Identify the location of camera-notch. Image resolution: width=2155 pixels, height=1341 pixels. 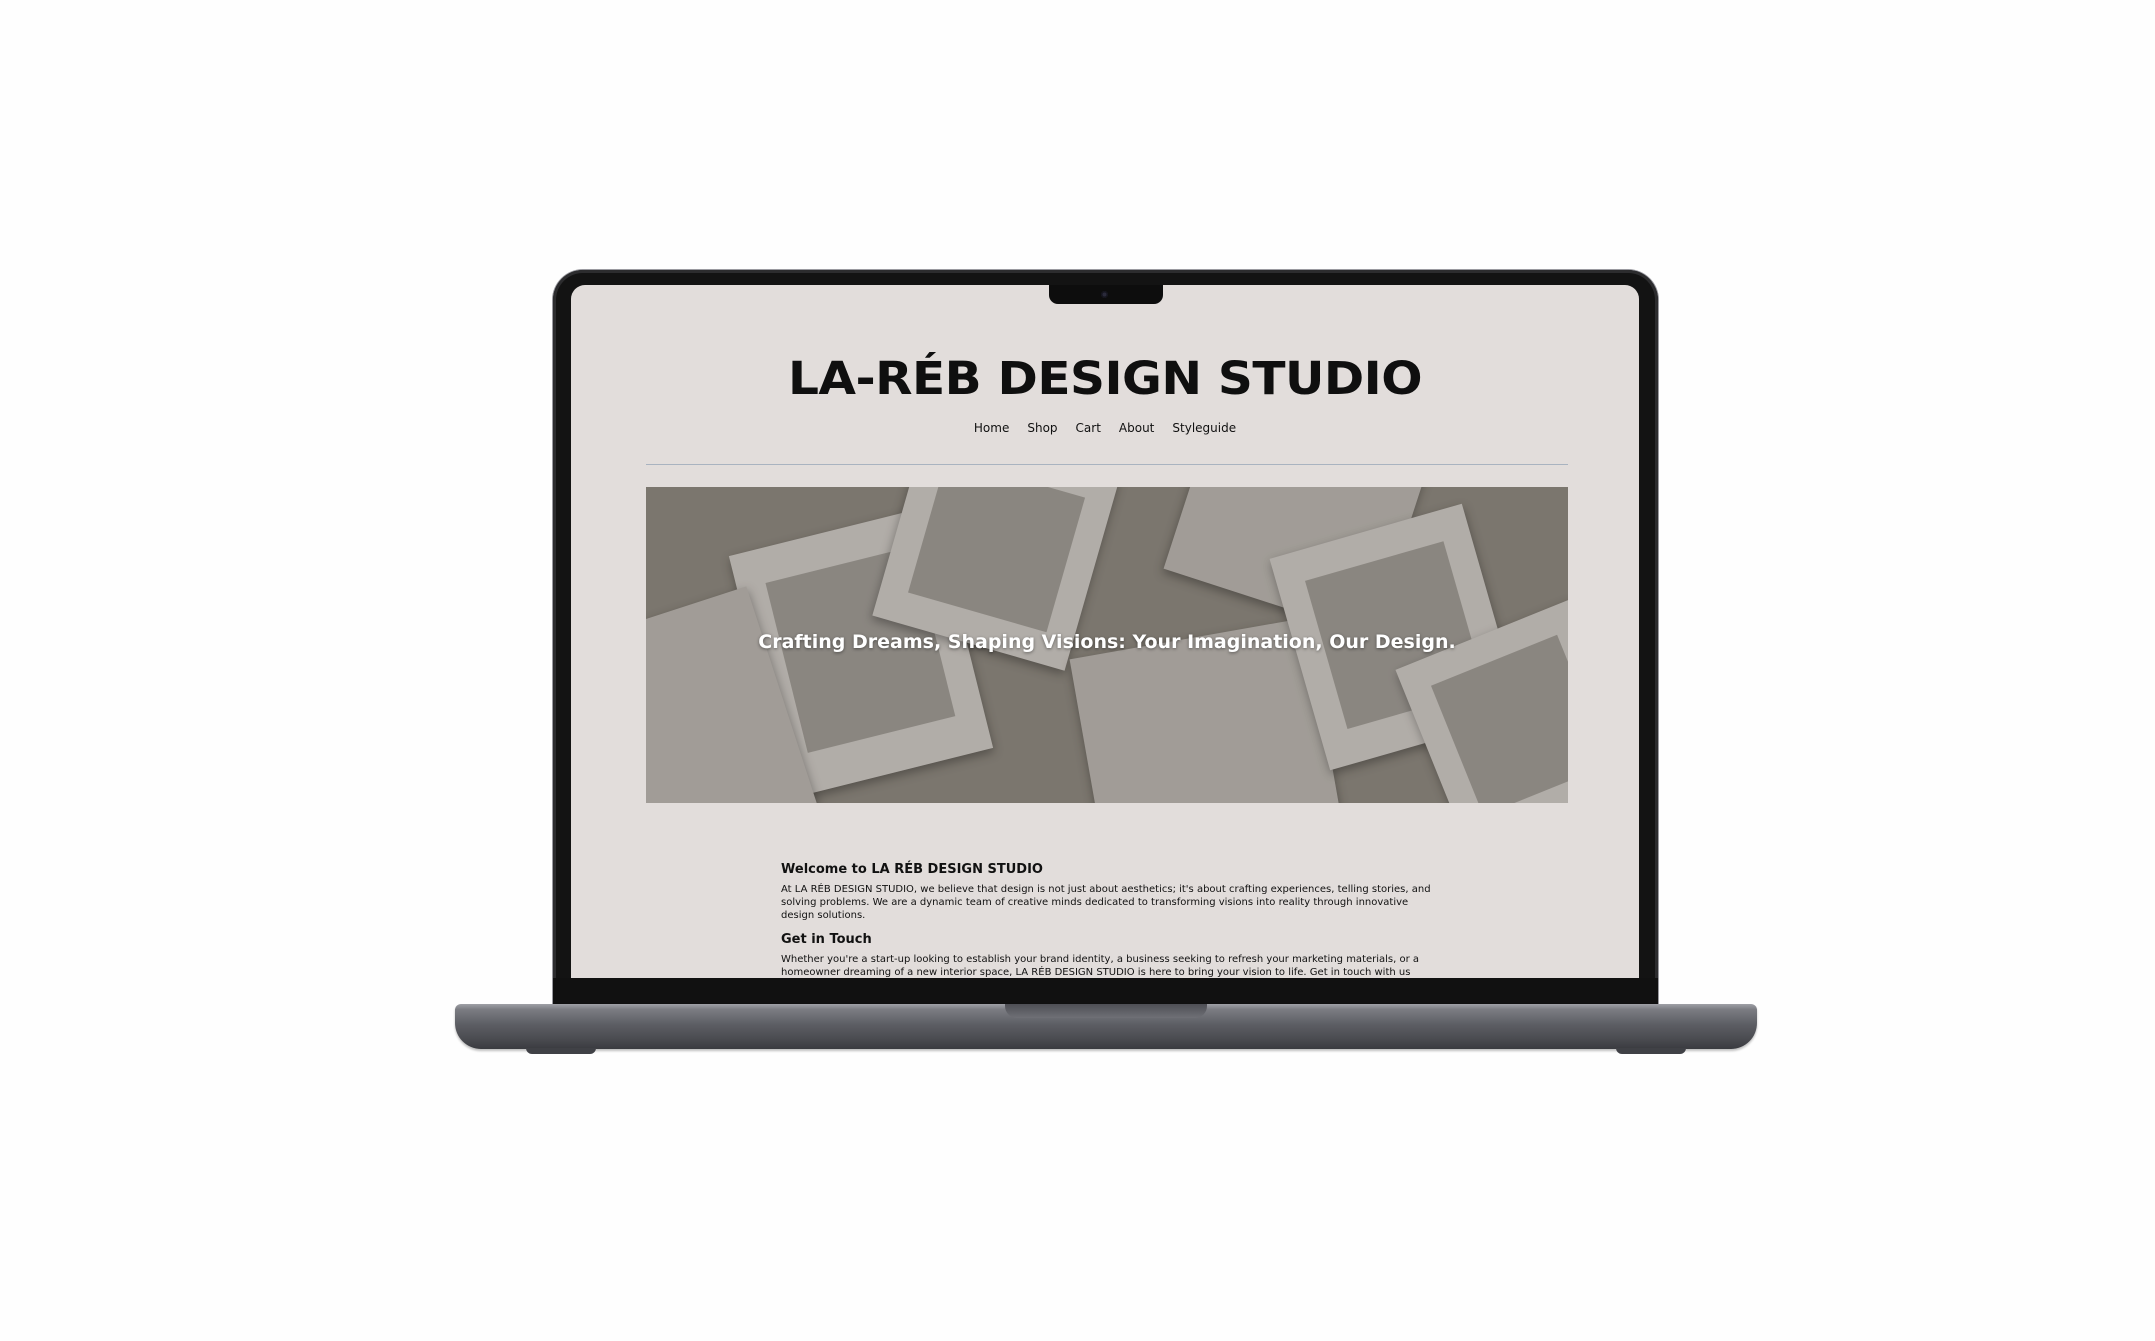
(1106, 294).